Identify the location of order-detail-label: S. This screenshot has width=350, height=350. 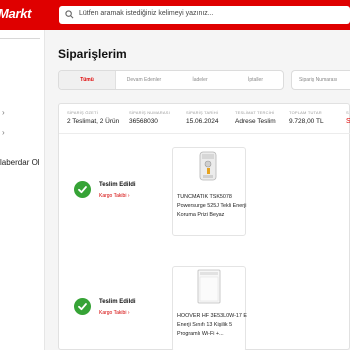
(347, 112).